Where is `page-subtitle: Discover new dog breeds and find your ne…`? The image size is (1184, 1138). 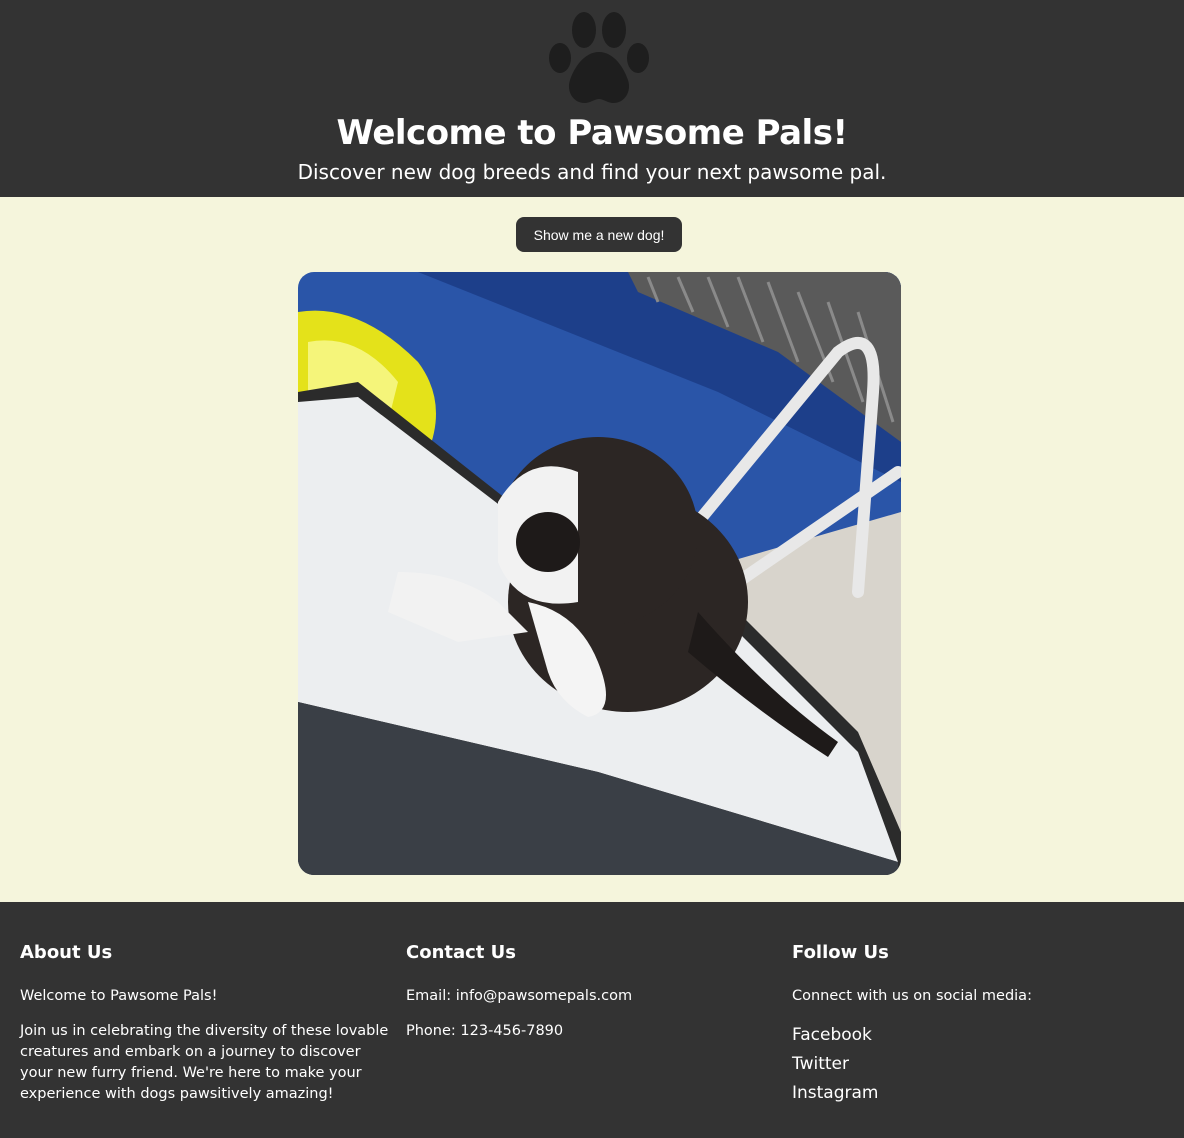 page-subtitle: Discover new dog breeds and find your ne… is located at coordinates (592, 172).